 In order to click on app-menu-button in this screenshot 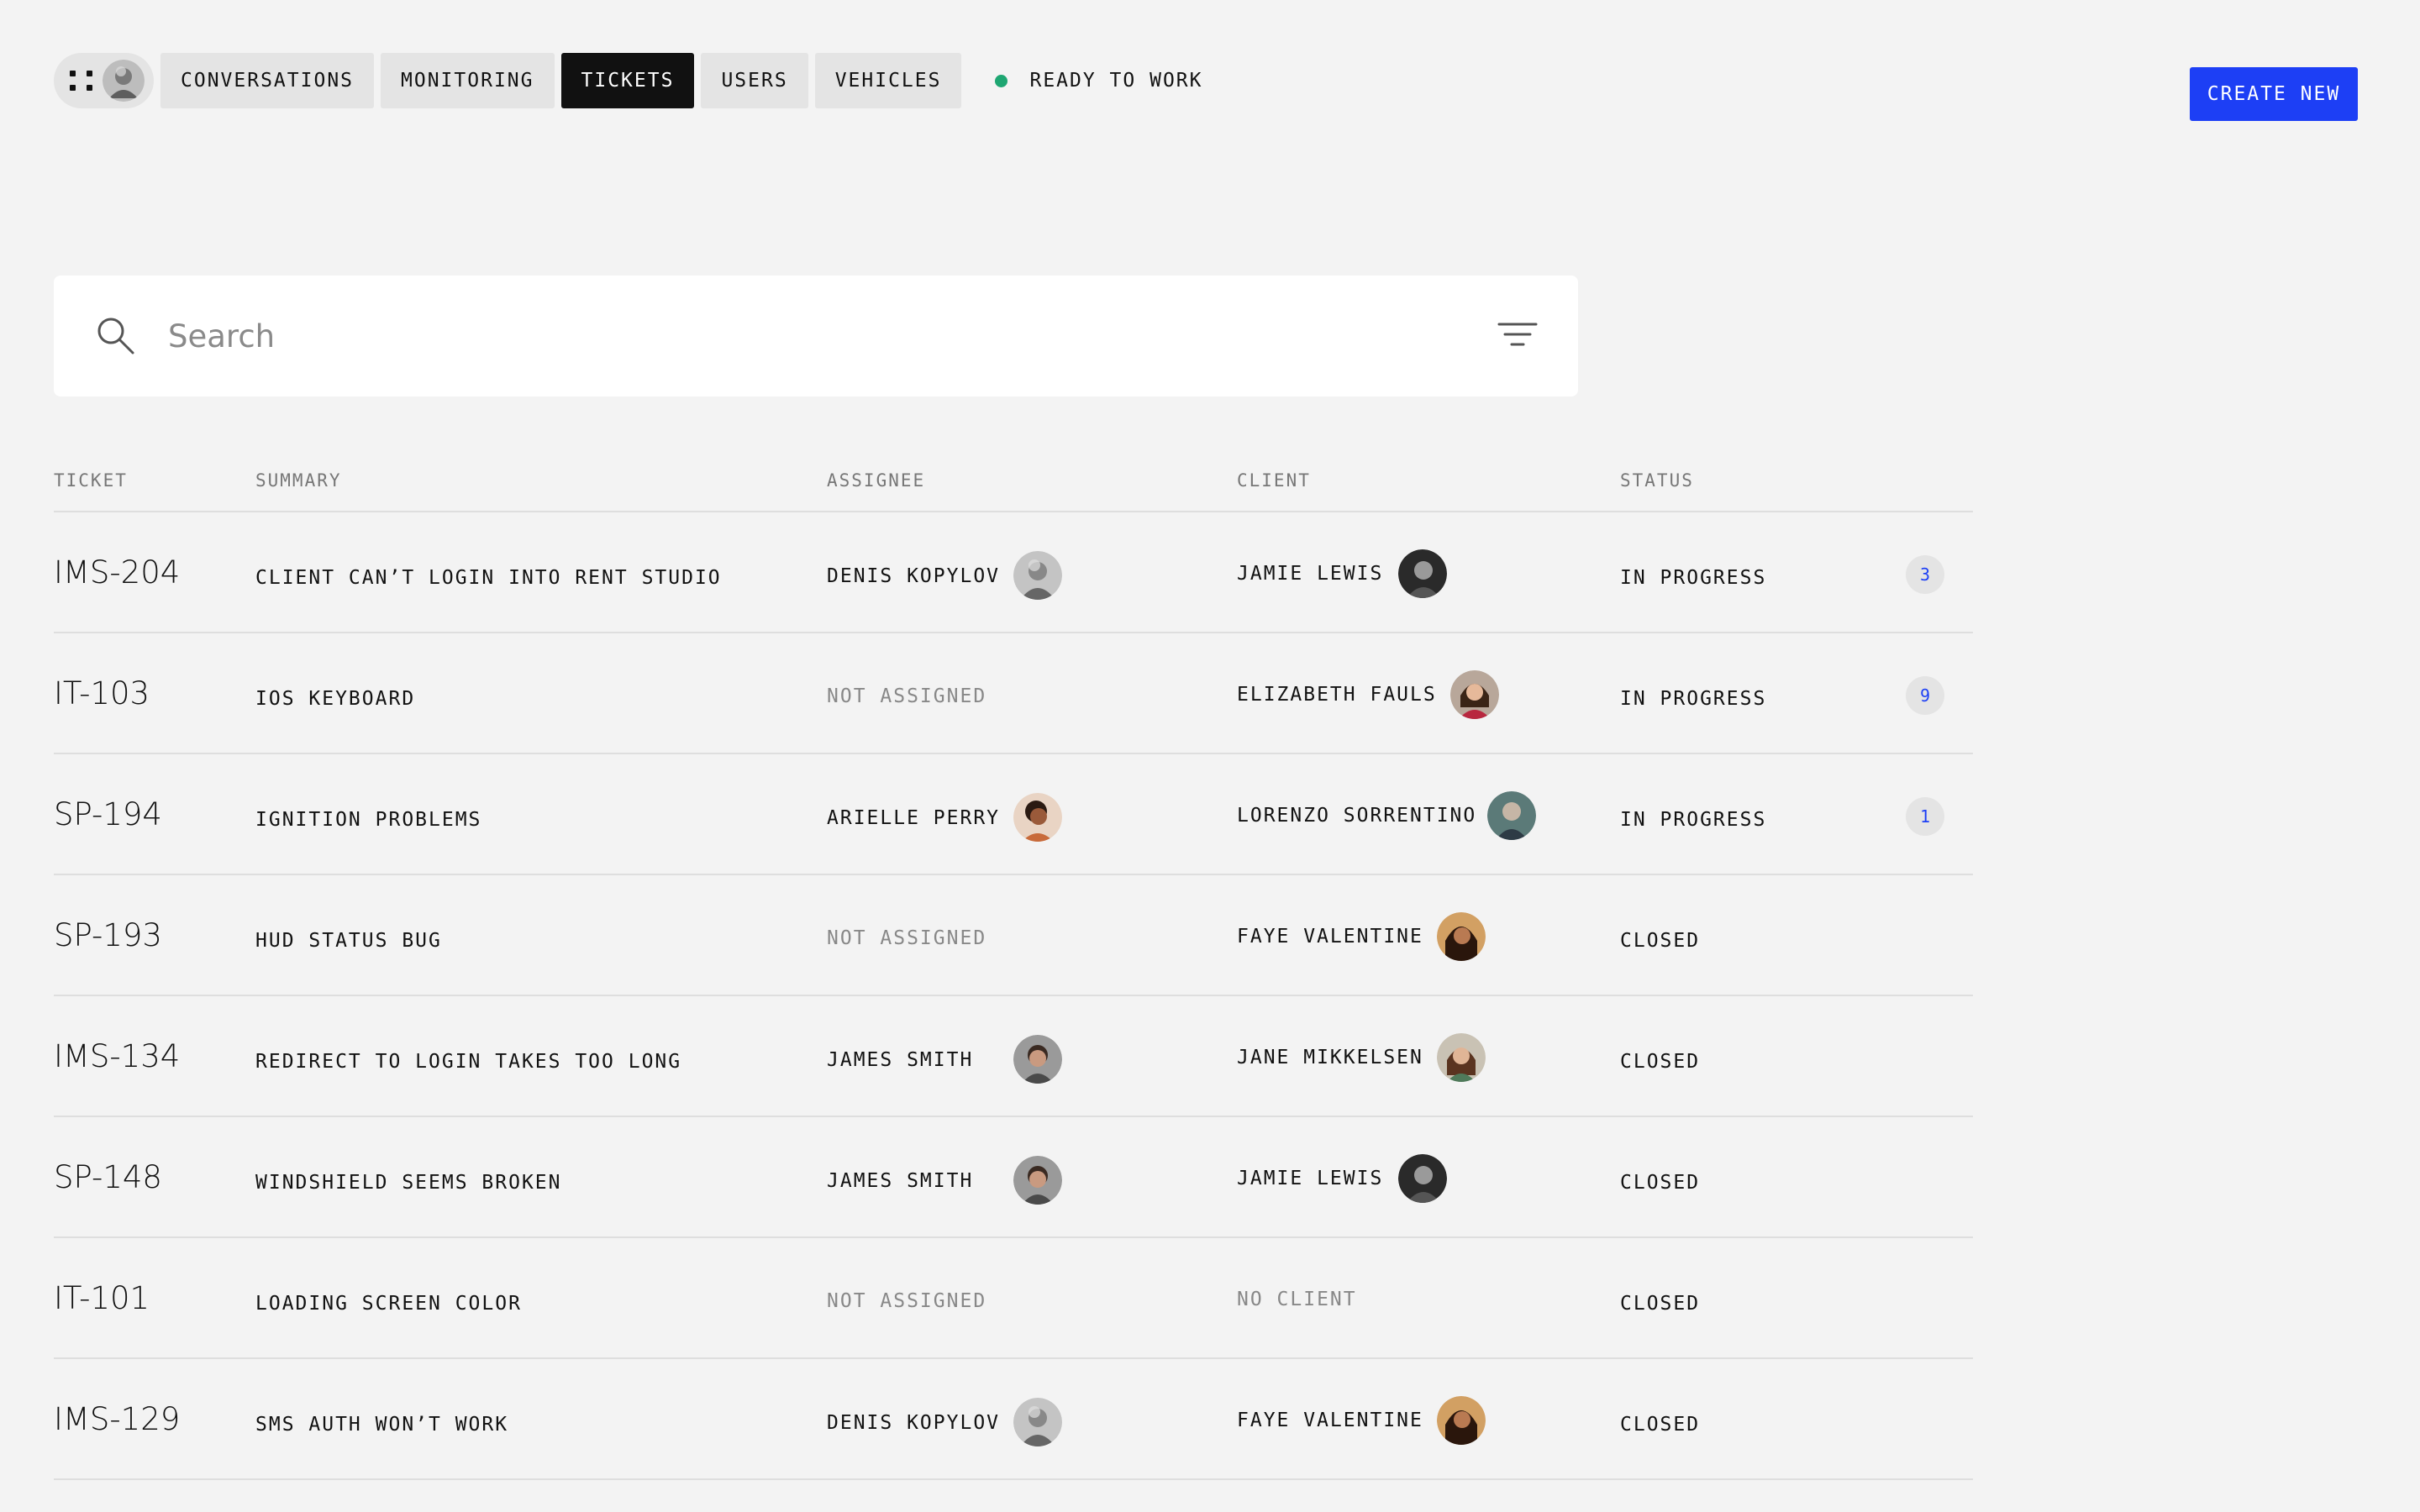, I will do `click(104, 80)`.